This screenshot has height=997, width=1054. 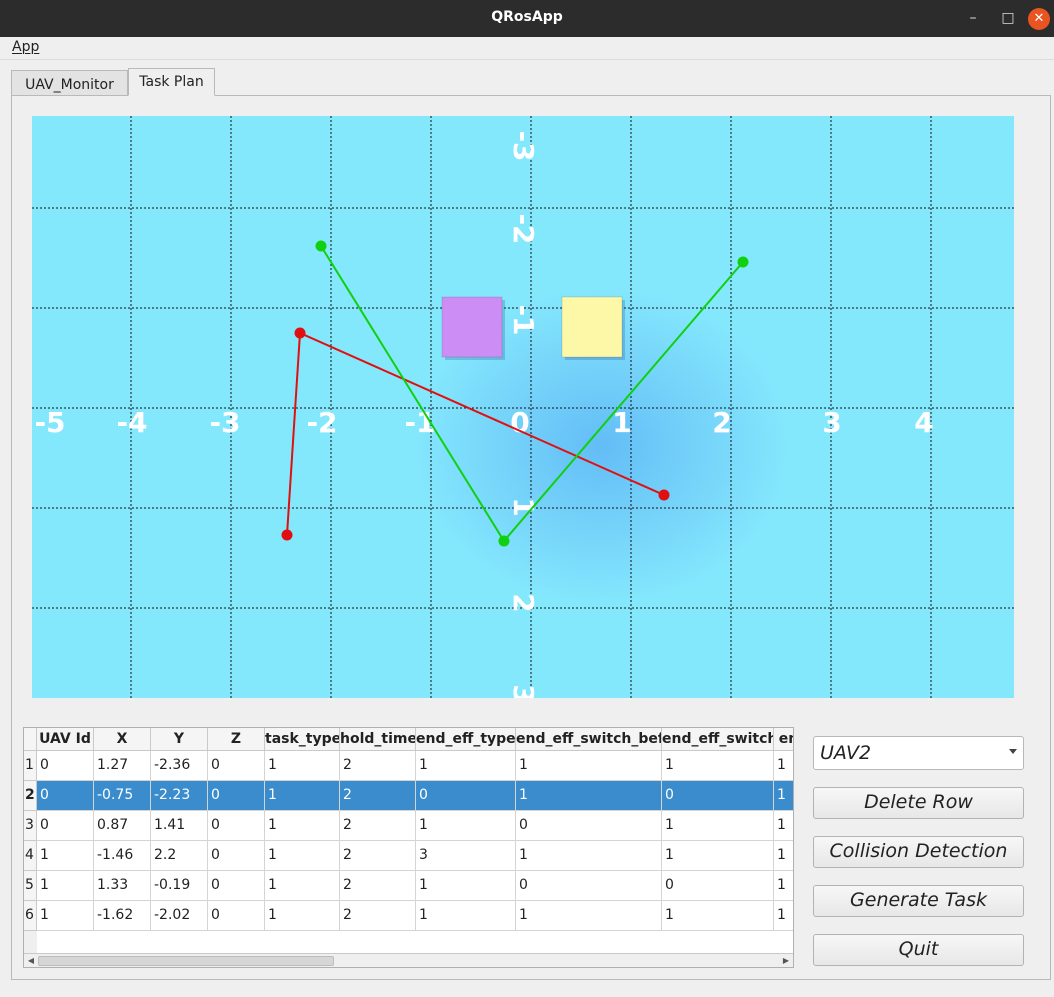 What do you see at coordinates (236, 739) in the screenshot?
I see `column-header-z: Z` at bounding box center [236, 739].